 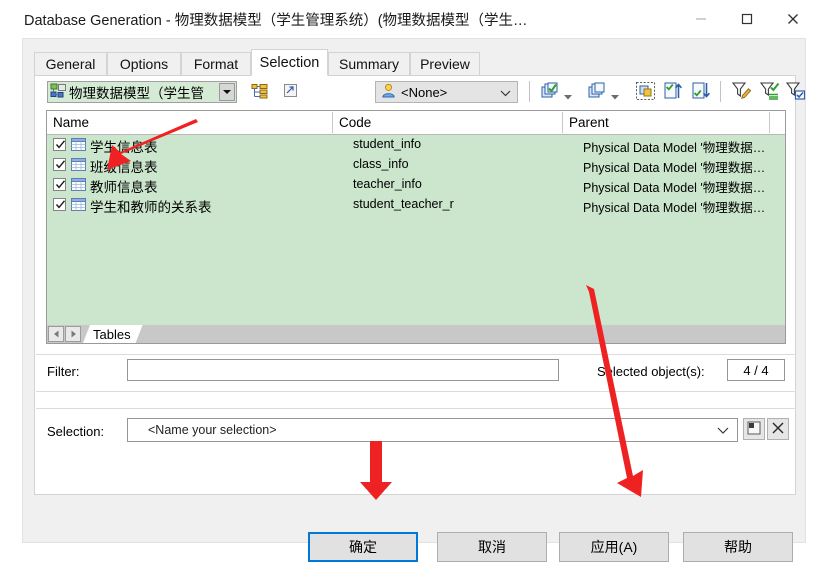 I want to click on selection-toolbar: 物理数据模型（学生管 <None>, so click(x=420, y=93).